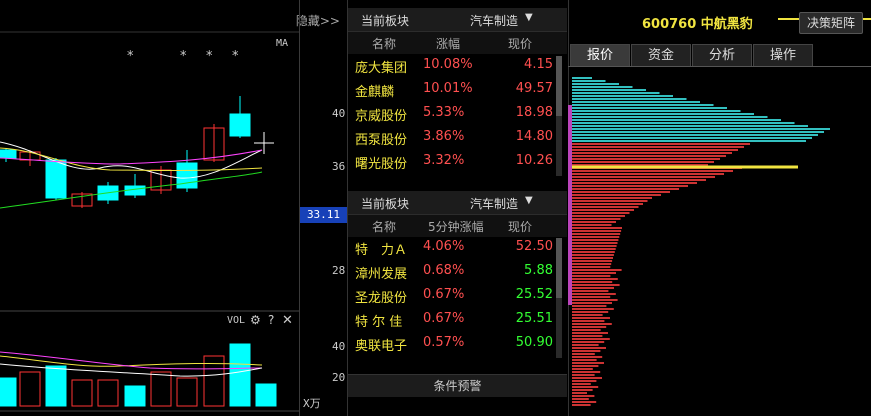 The width and height of the screenshot is (871, 416). What do you see at coordinates (456, 226) in the screenshot?
I see `col-5min-pct: 5分钟涨幅` at bounding box center [456, 226].